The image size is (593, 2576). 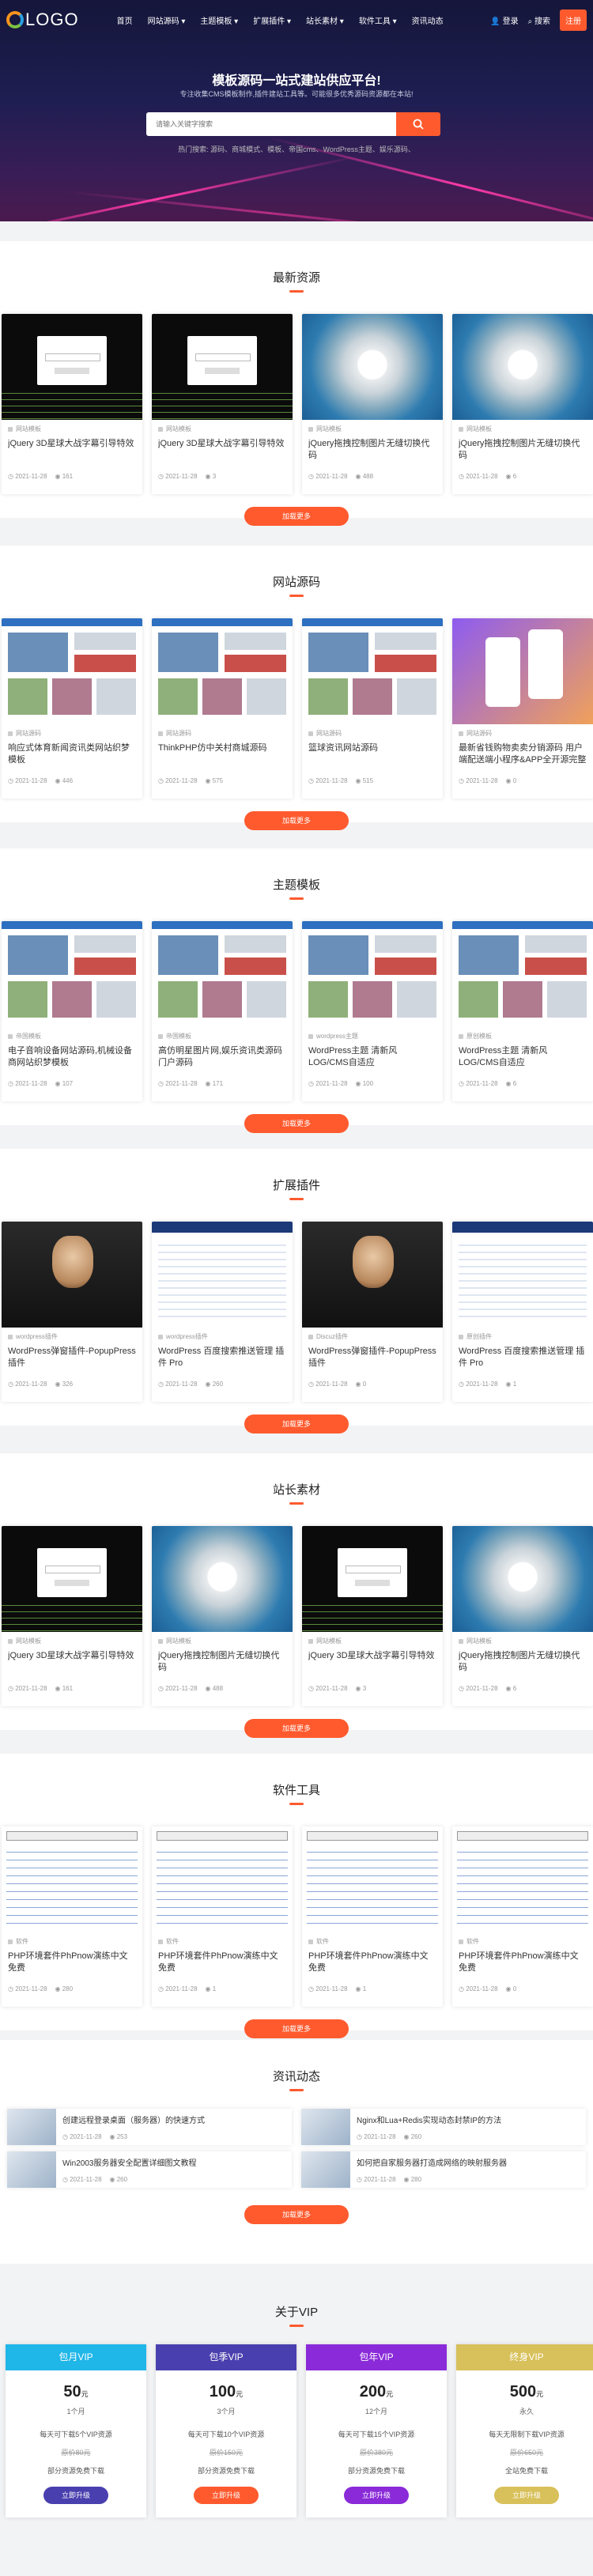 What do you see at coordinates (72, 708) in the screenshot?
I see `resource-card: 网站源码 响应式体育新闻资讯类网站织梦模板 ◷ 2021-11-28 ◉ 446` at bounding box center [72, 708].